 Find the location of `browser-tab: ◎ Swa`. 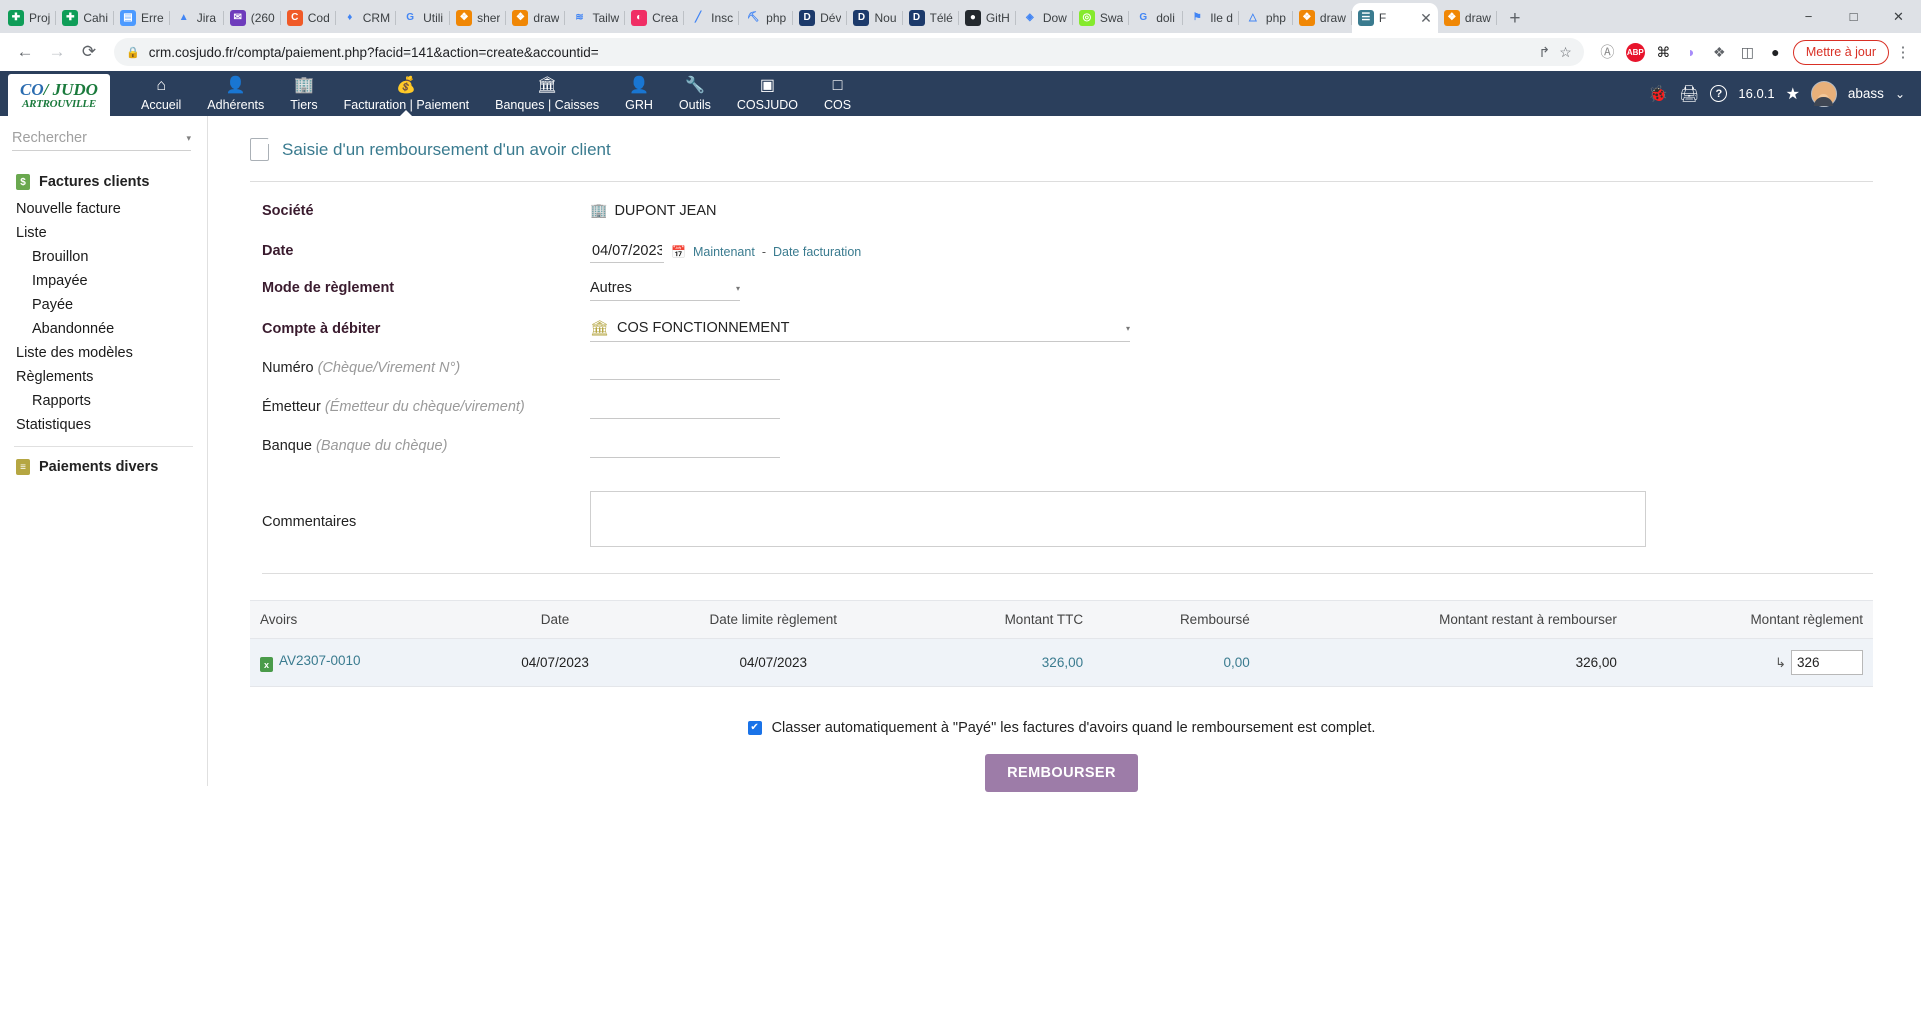

browser-tab: ◎ Swa is located at coordinates (1101, 18).